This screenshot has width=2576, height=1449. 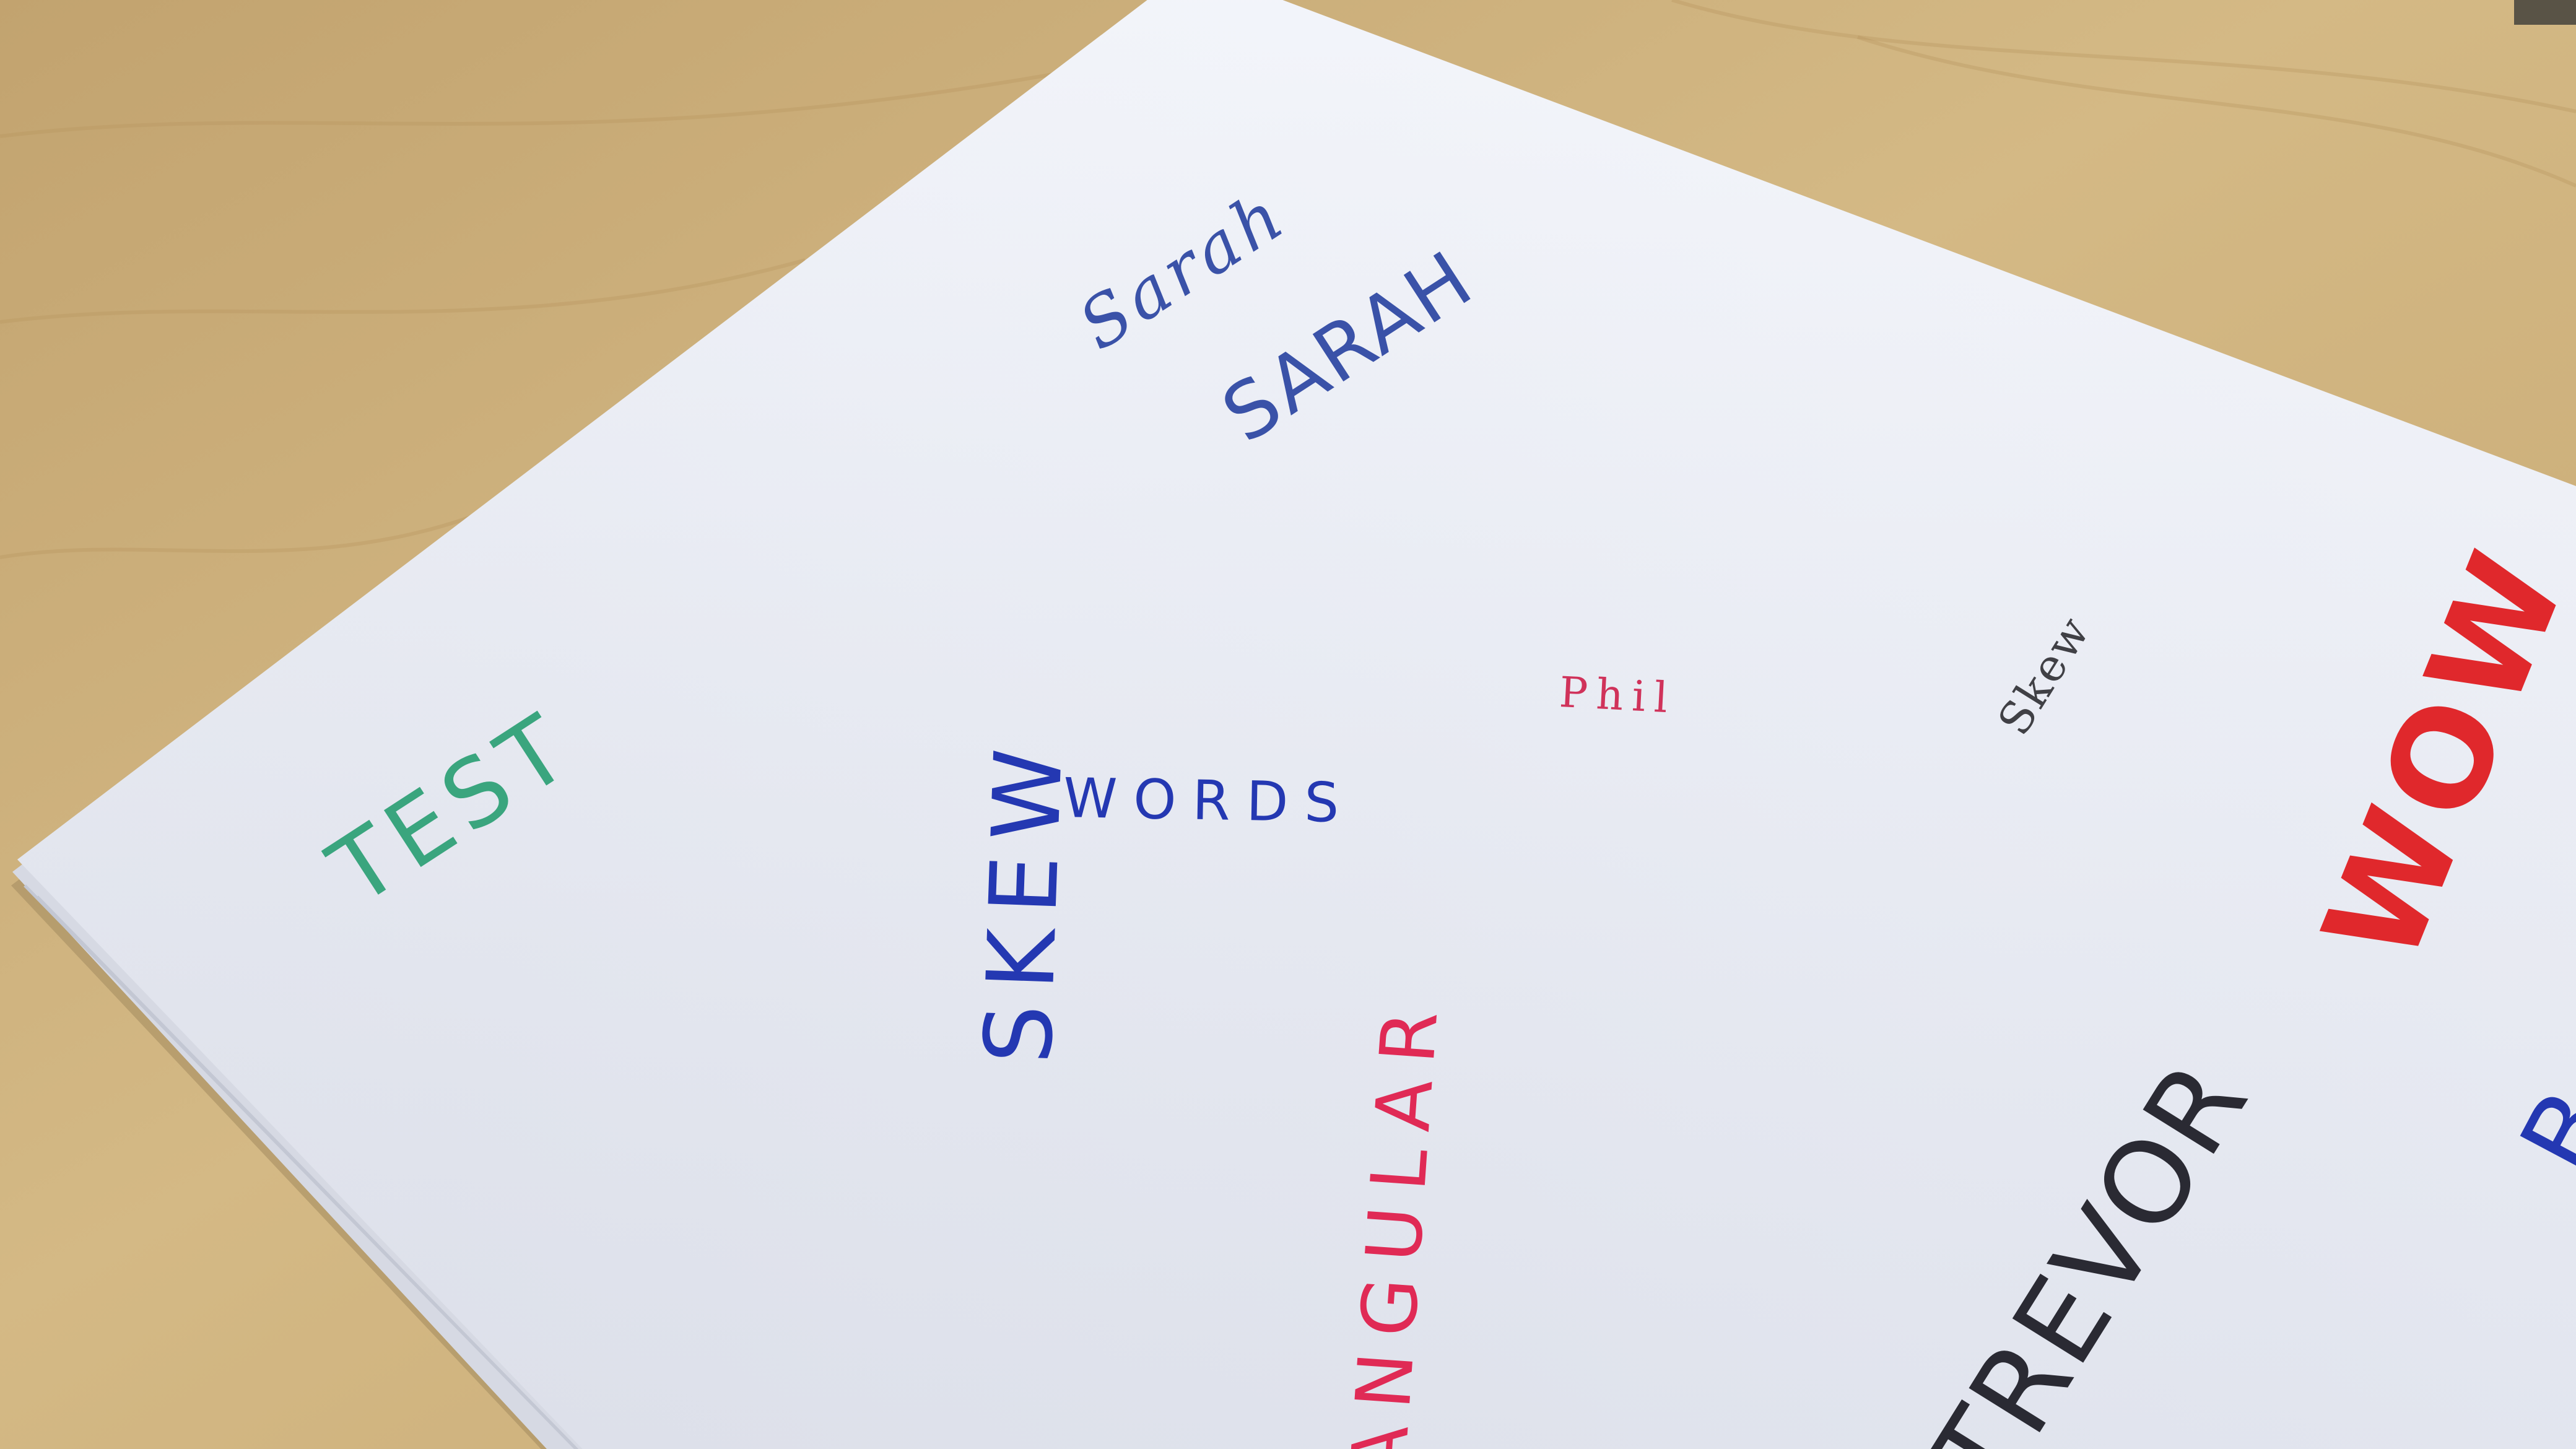 What do you see at coordinates (1024, 899) in the screenshot?
I see `handwritten-word-skew-vertical: SKEW` at bounding box center [1024, 899].